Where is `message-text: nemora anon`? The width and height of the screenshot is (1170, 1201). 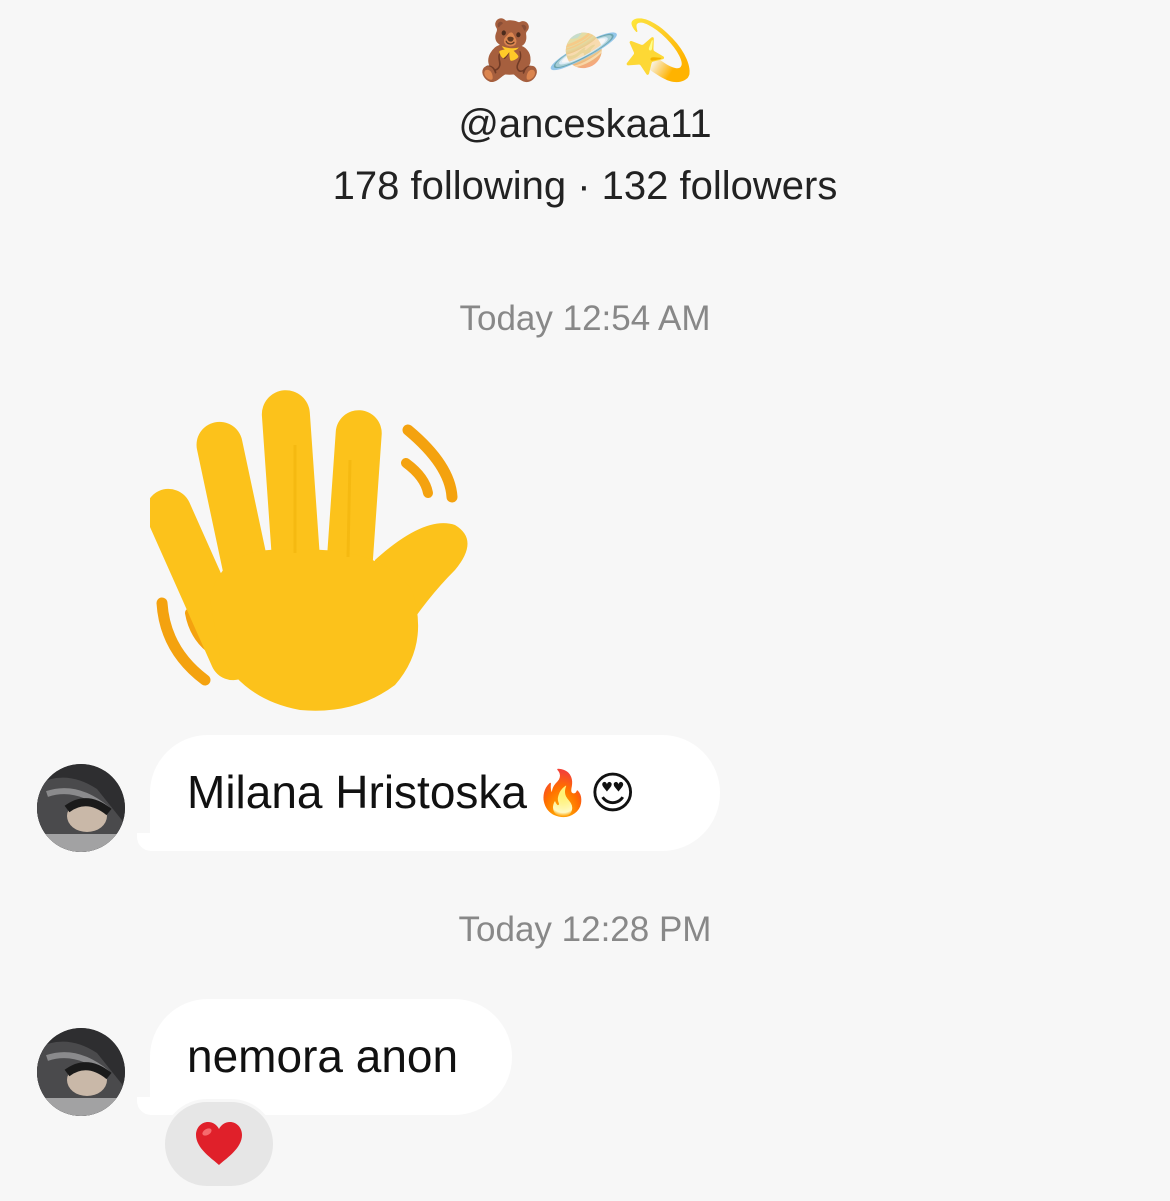 message-text: nemora anon is located at coordinates (323, 1056).